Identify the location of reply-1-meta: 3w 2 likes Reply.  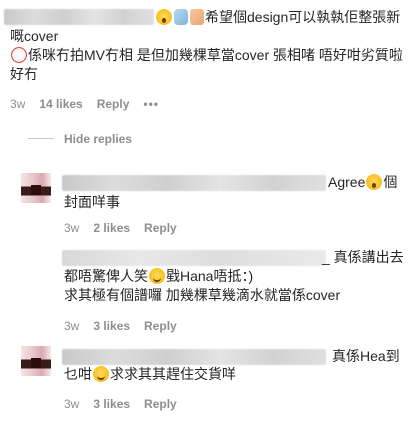
(127, 228).